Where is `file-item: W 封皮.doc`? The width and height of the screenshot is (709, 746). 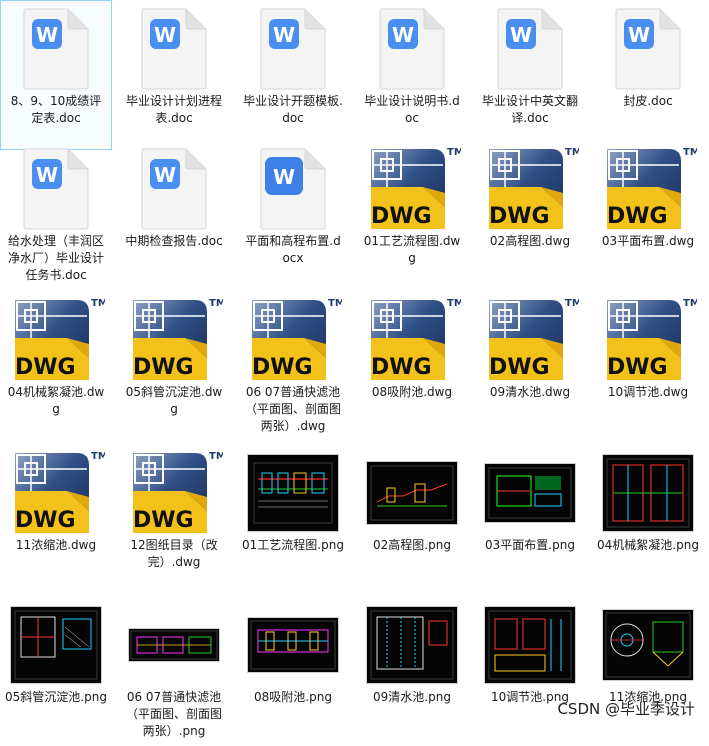 file-item: W 封皮.doc is located at coordinates (648, 75).